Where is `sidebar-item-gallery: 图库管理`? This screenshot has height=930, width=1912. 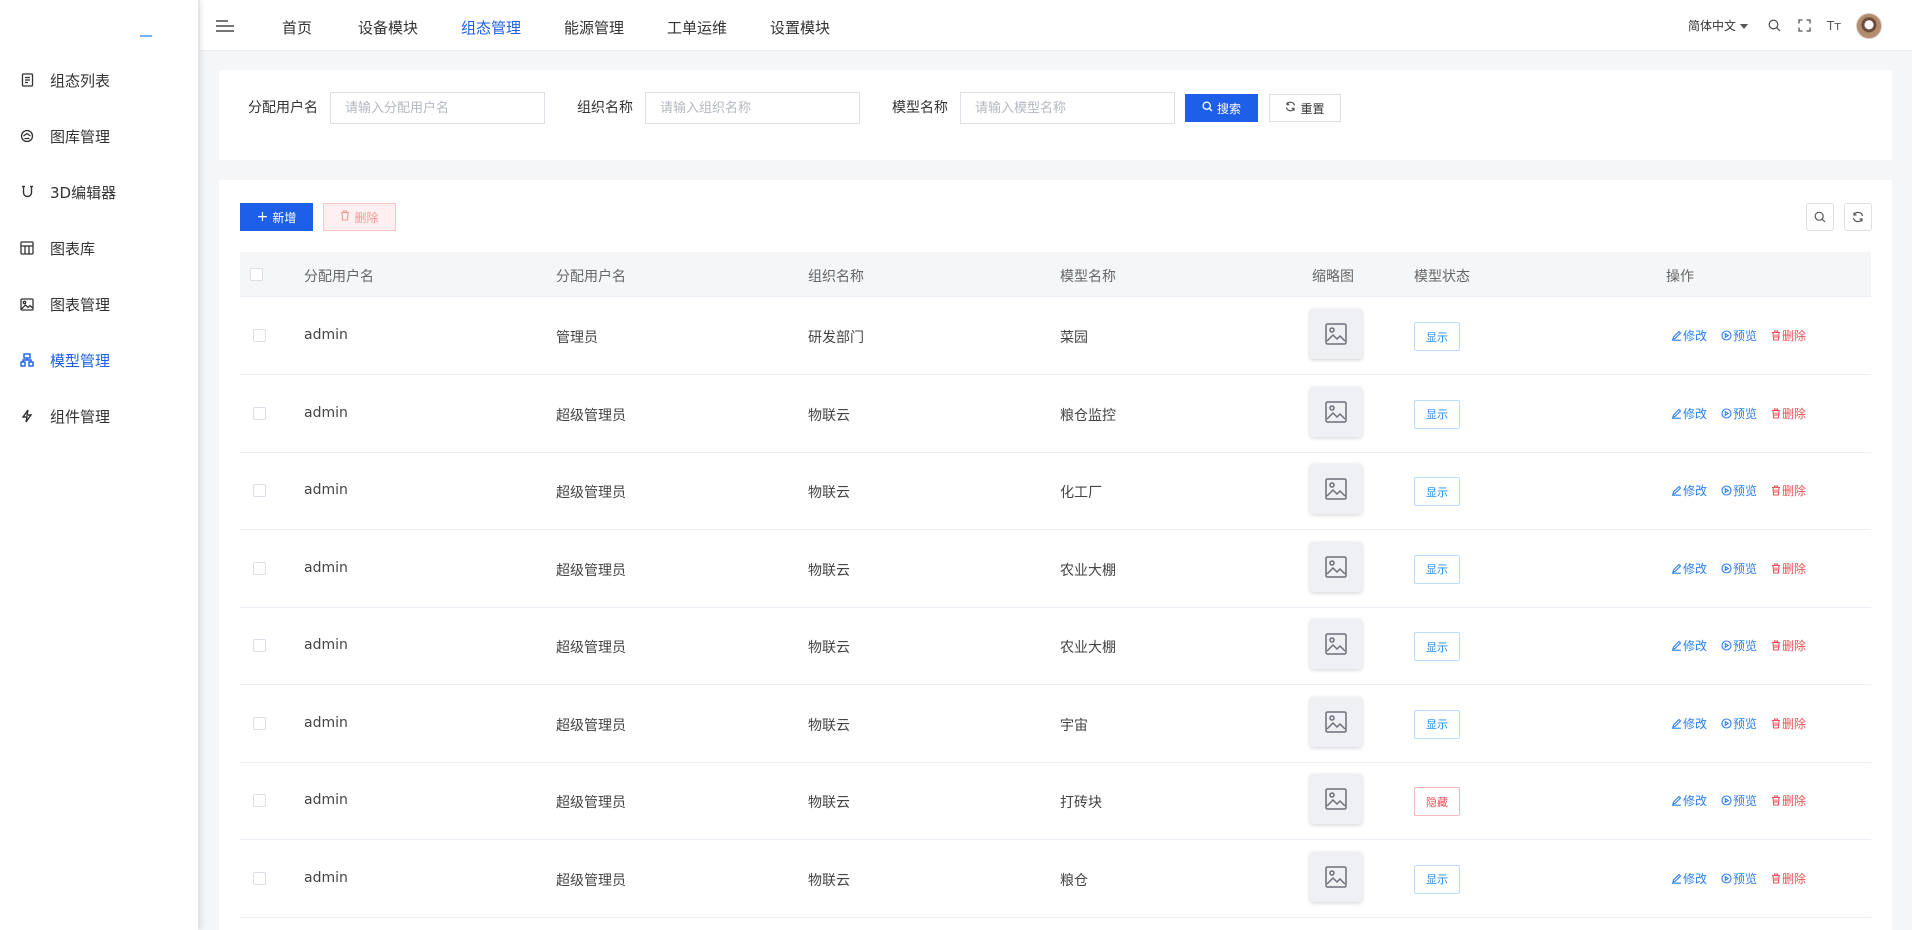 sidebar-item-gallery: 图库管理 is located at coordinates (99, 136).